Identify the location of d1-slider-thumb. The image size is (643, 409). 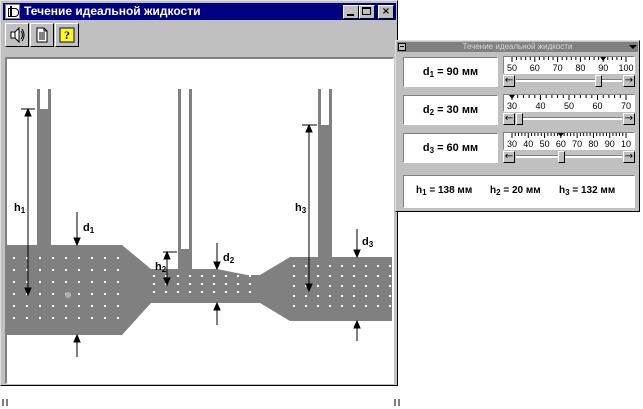
(599, 81).